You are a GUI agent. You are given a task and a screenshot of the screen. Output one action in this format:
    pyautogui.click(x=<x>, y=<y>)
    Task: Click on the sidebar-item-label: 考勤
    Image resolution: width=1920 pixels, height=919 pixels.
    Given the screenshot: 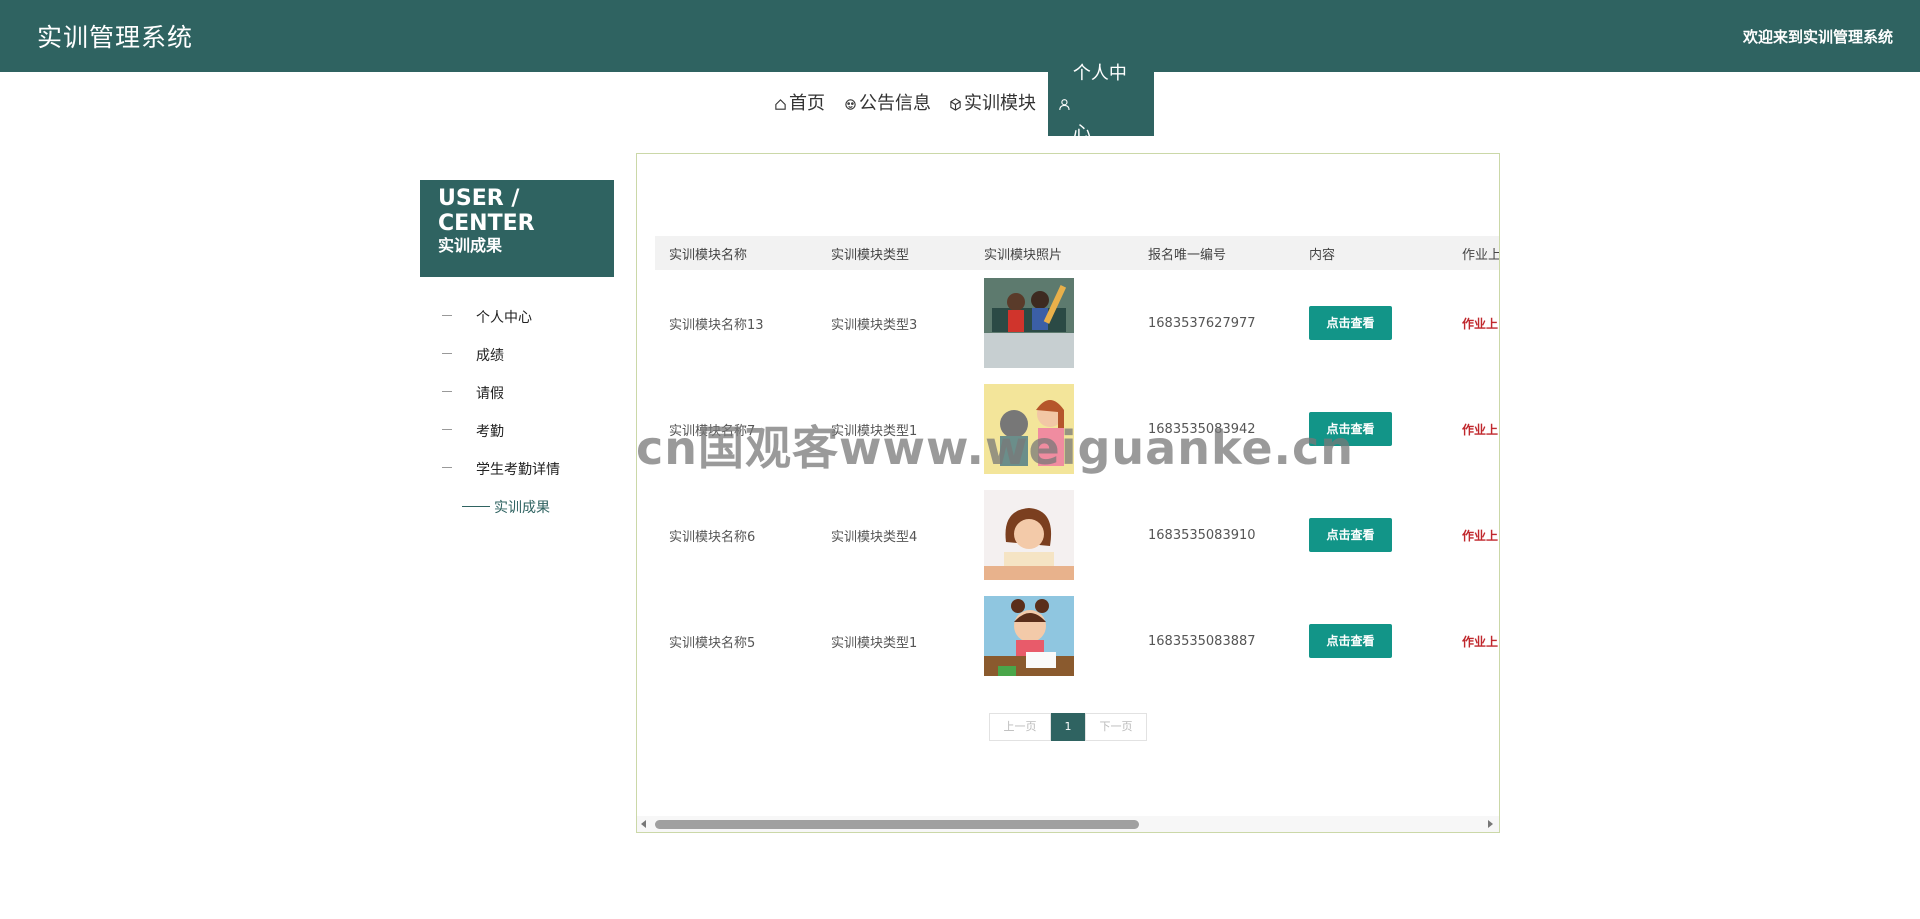 What is the action you would take?
    pyautogui.click(x=490, y=432)
    